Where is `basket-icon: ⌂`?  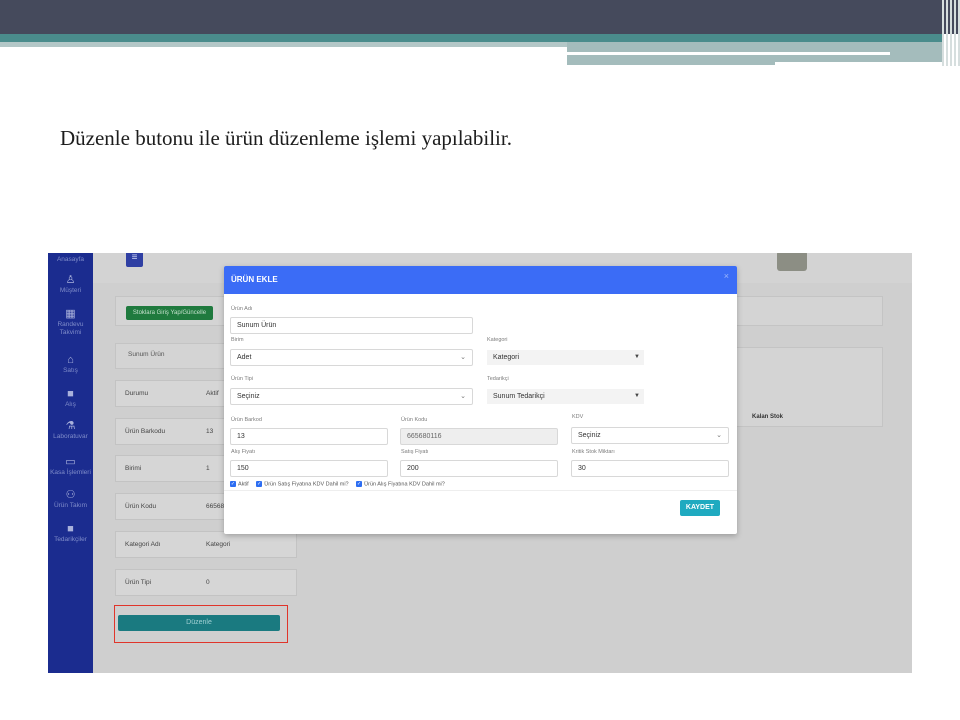
basket-icon: ⌂ is located at coordinates (70, 360).